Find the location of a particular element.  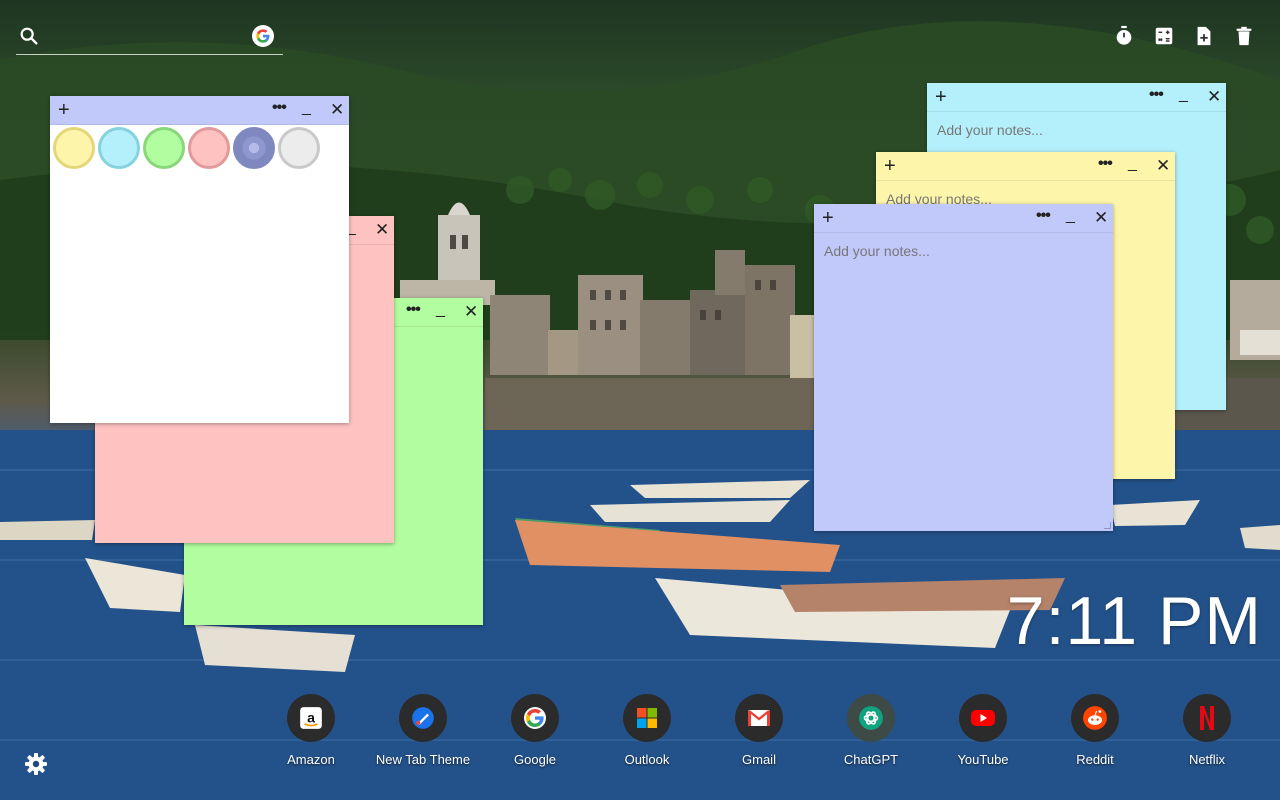

top-toolbar is located at coordinates (1184, 36).